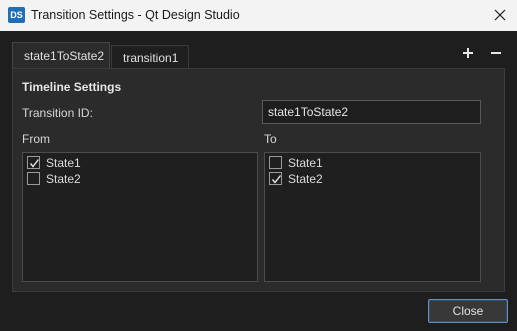 The image size is (517, 331). Describe the element at coordinates (270, 139) in the screenshot. I see `to-label: To` at that location.